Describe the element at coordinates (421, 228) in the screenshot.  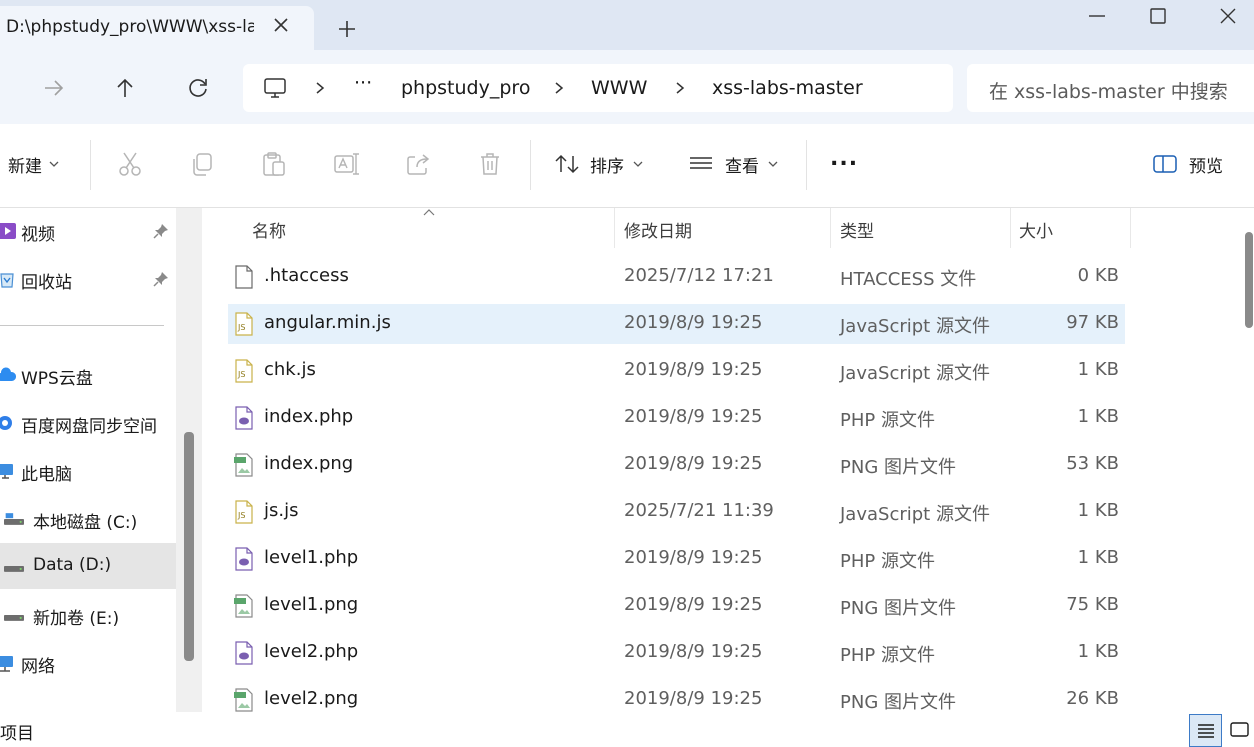
I see `column-header-name: 名称` at that location.